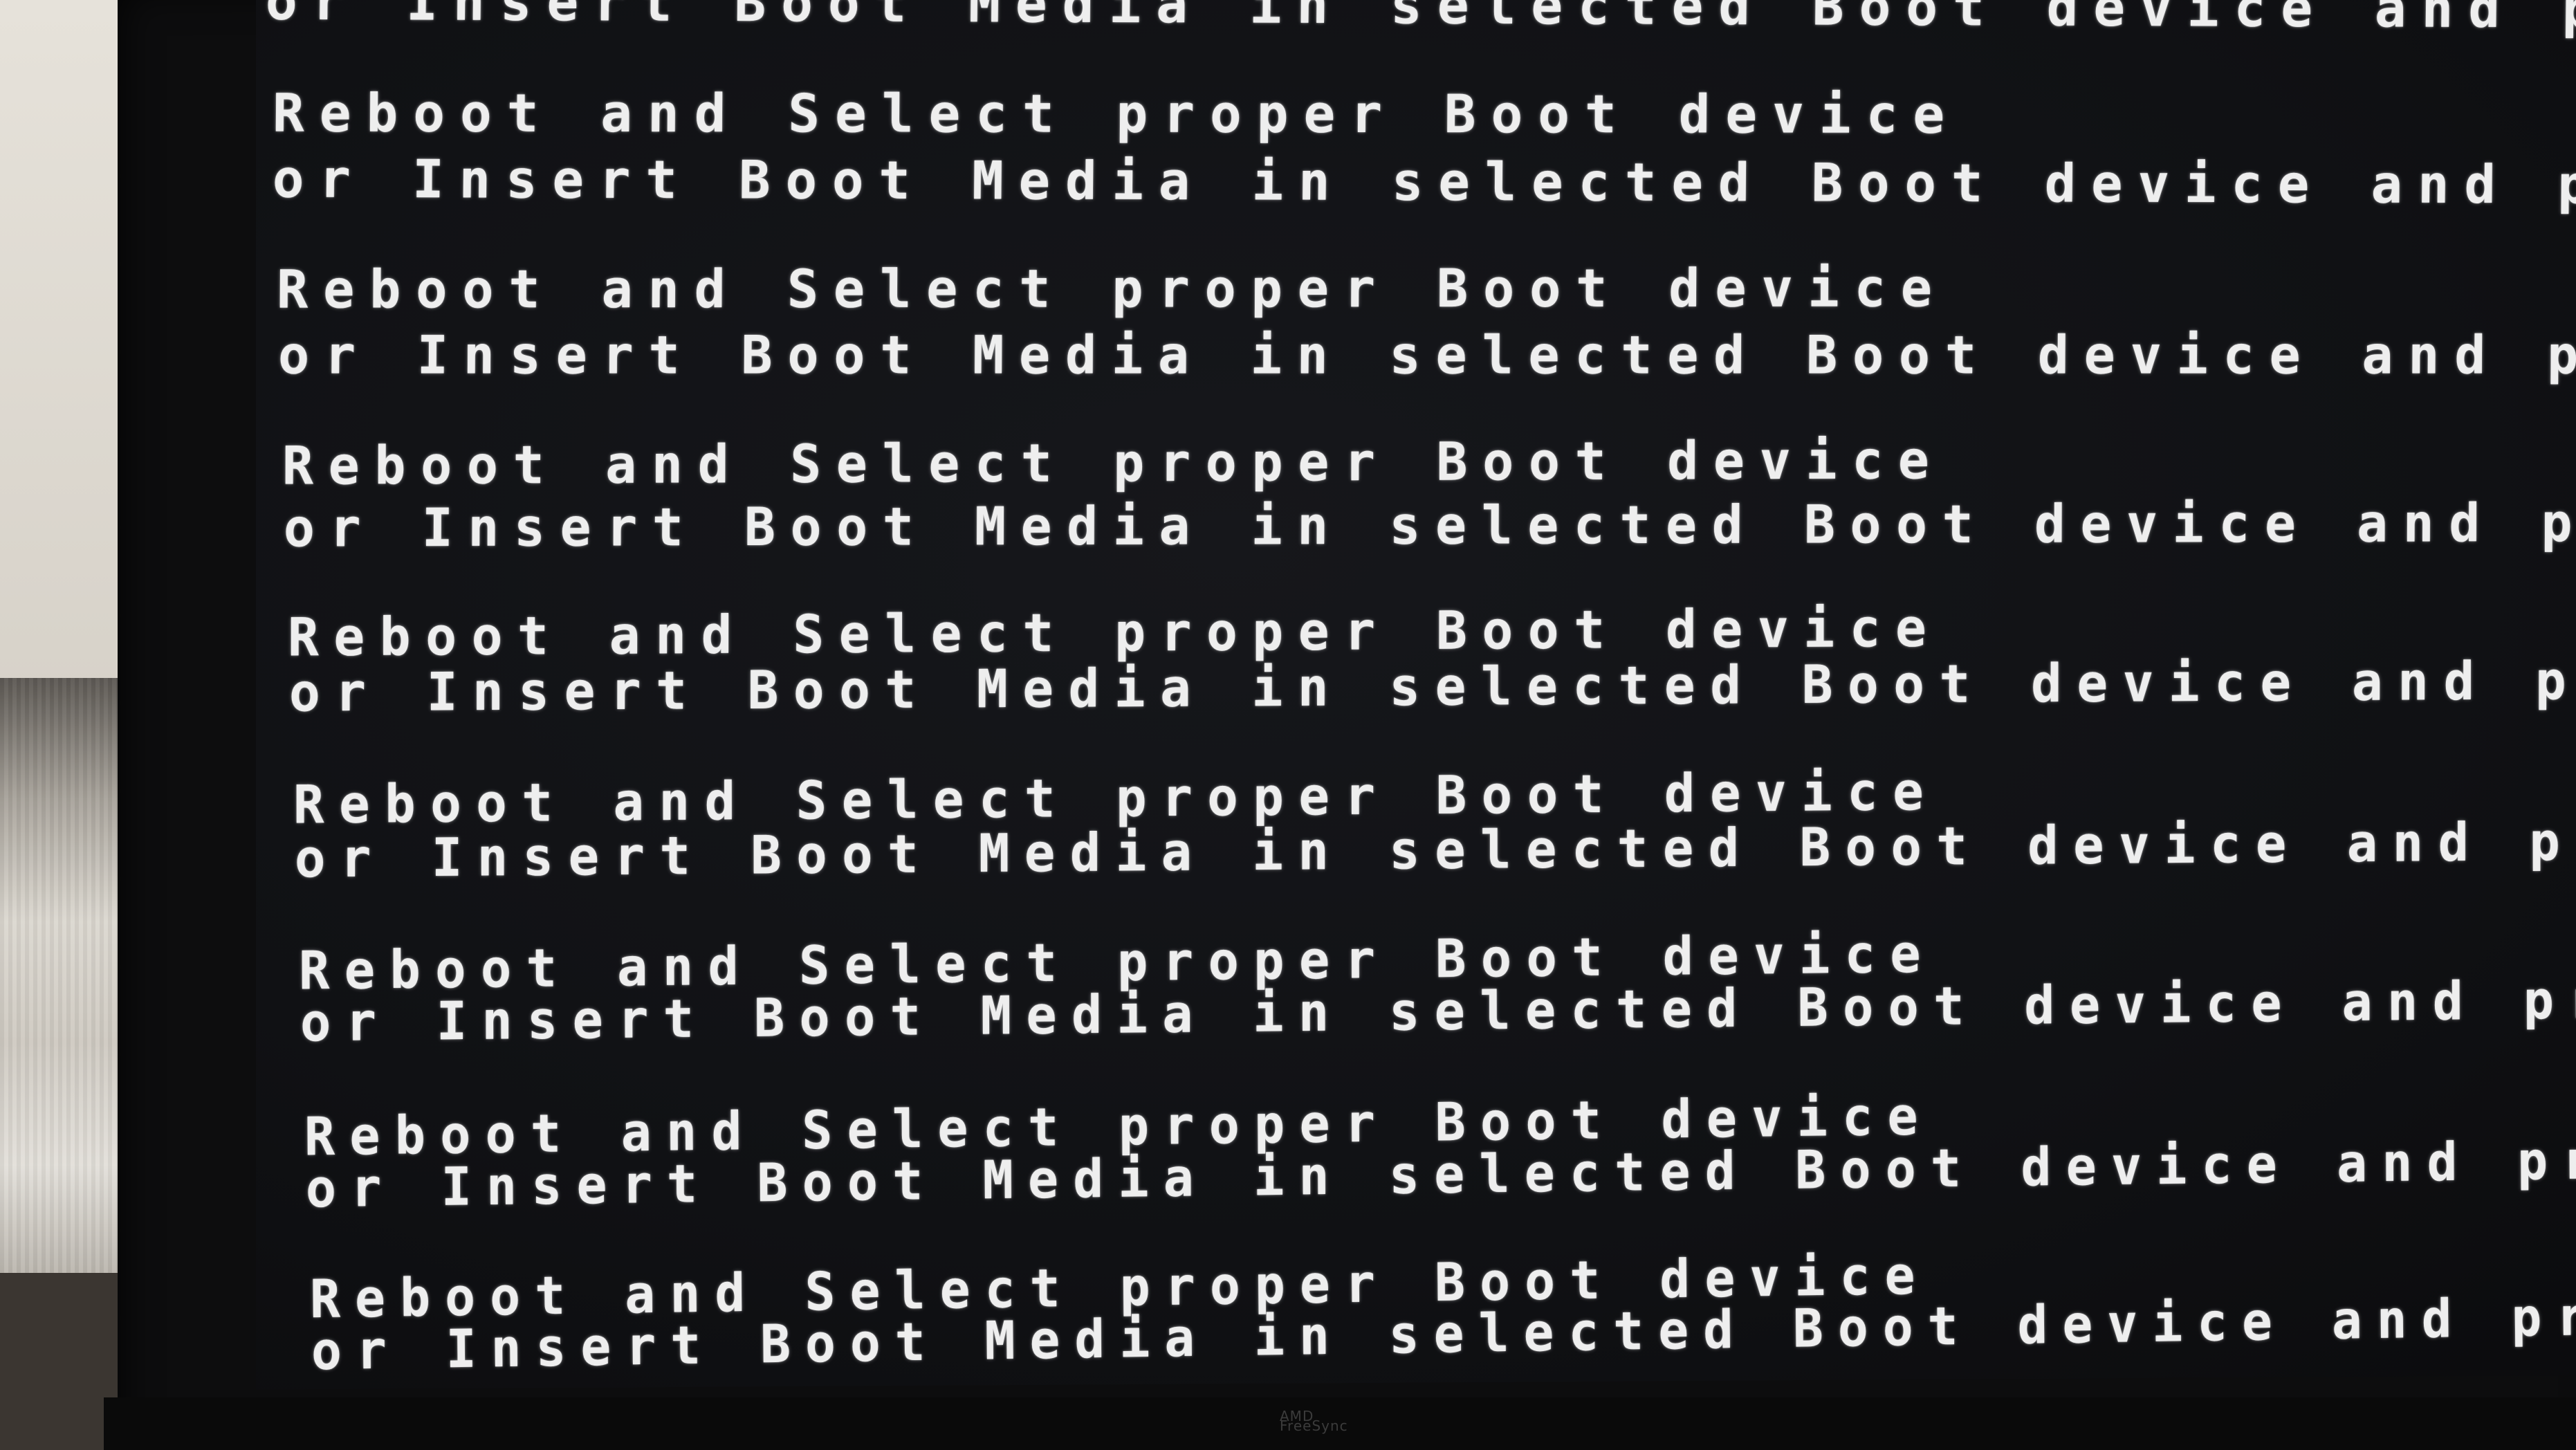 The width and height of the screenshot is (2576, 1450). I want to click on brand-line-2: FreeSync, so click(1314, 1425).